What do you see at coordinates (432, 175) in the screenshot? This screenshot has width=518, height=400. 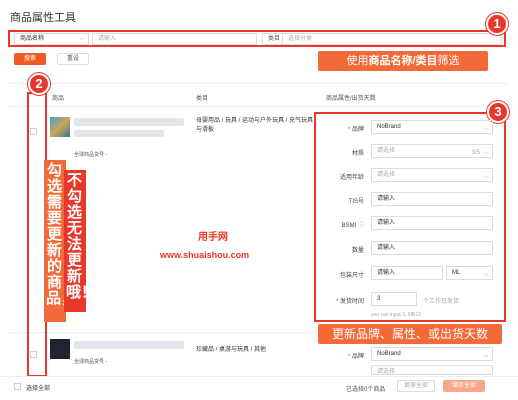 I see `age-select: 请选择 ⌵` at bounding box center [432, 175].